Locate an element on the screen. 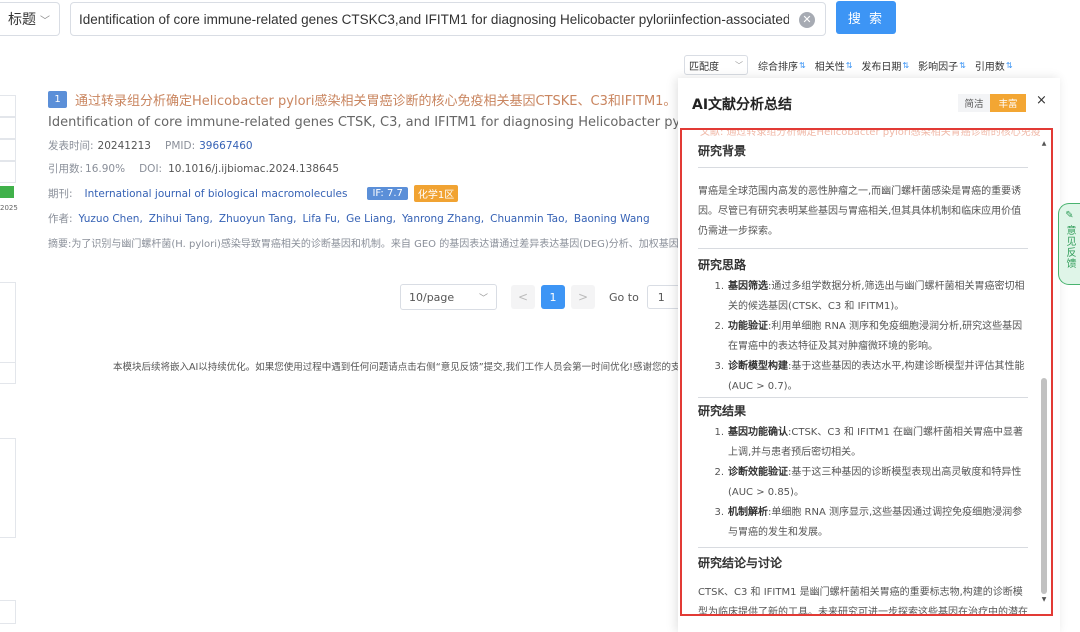 The width and height of the screenshot is (1080, 632). sort-comprehensive: 综合排序 ⇅ is located at coordinates (782, 65).